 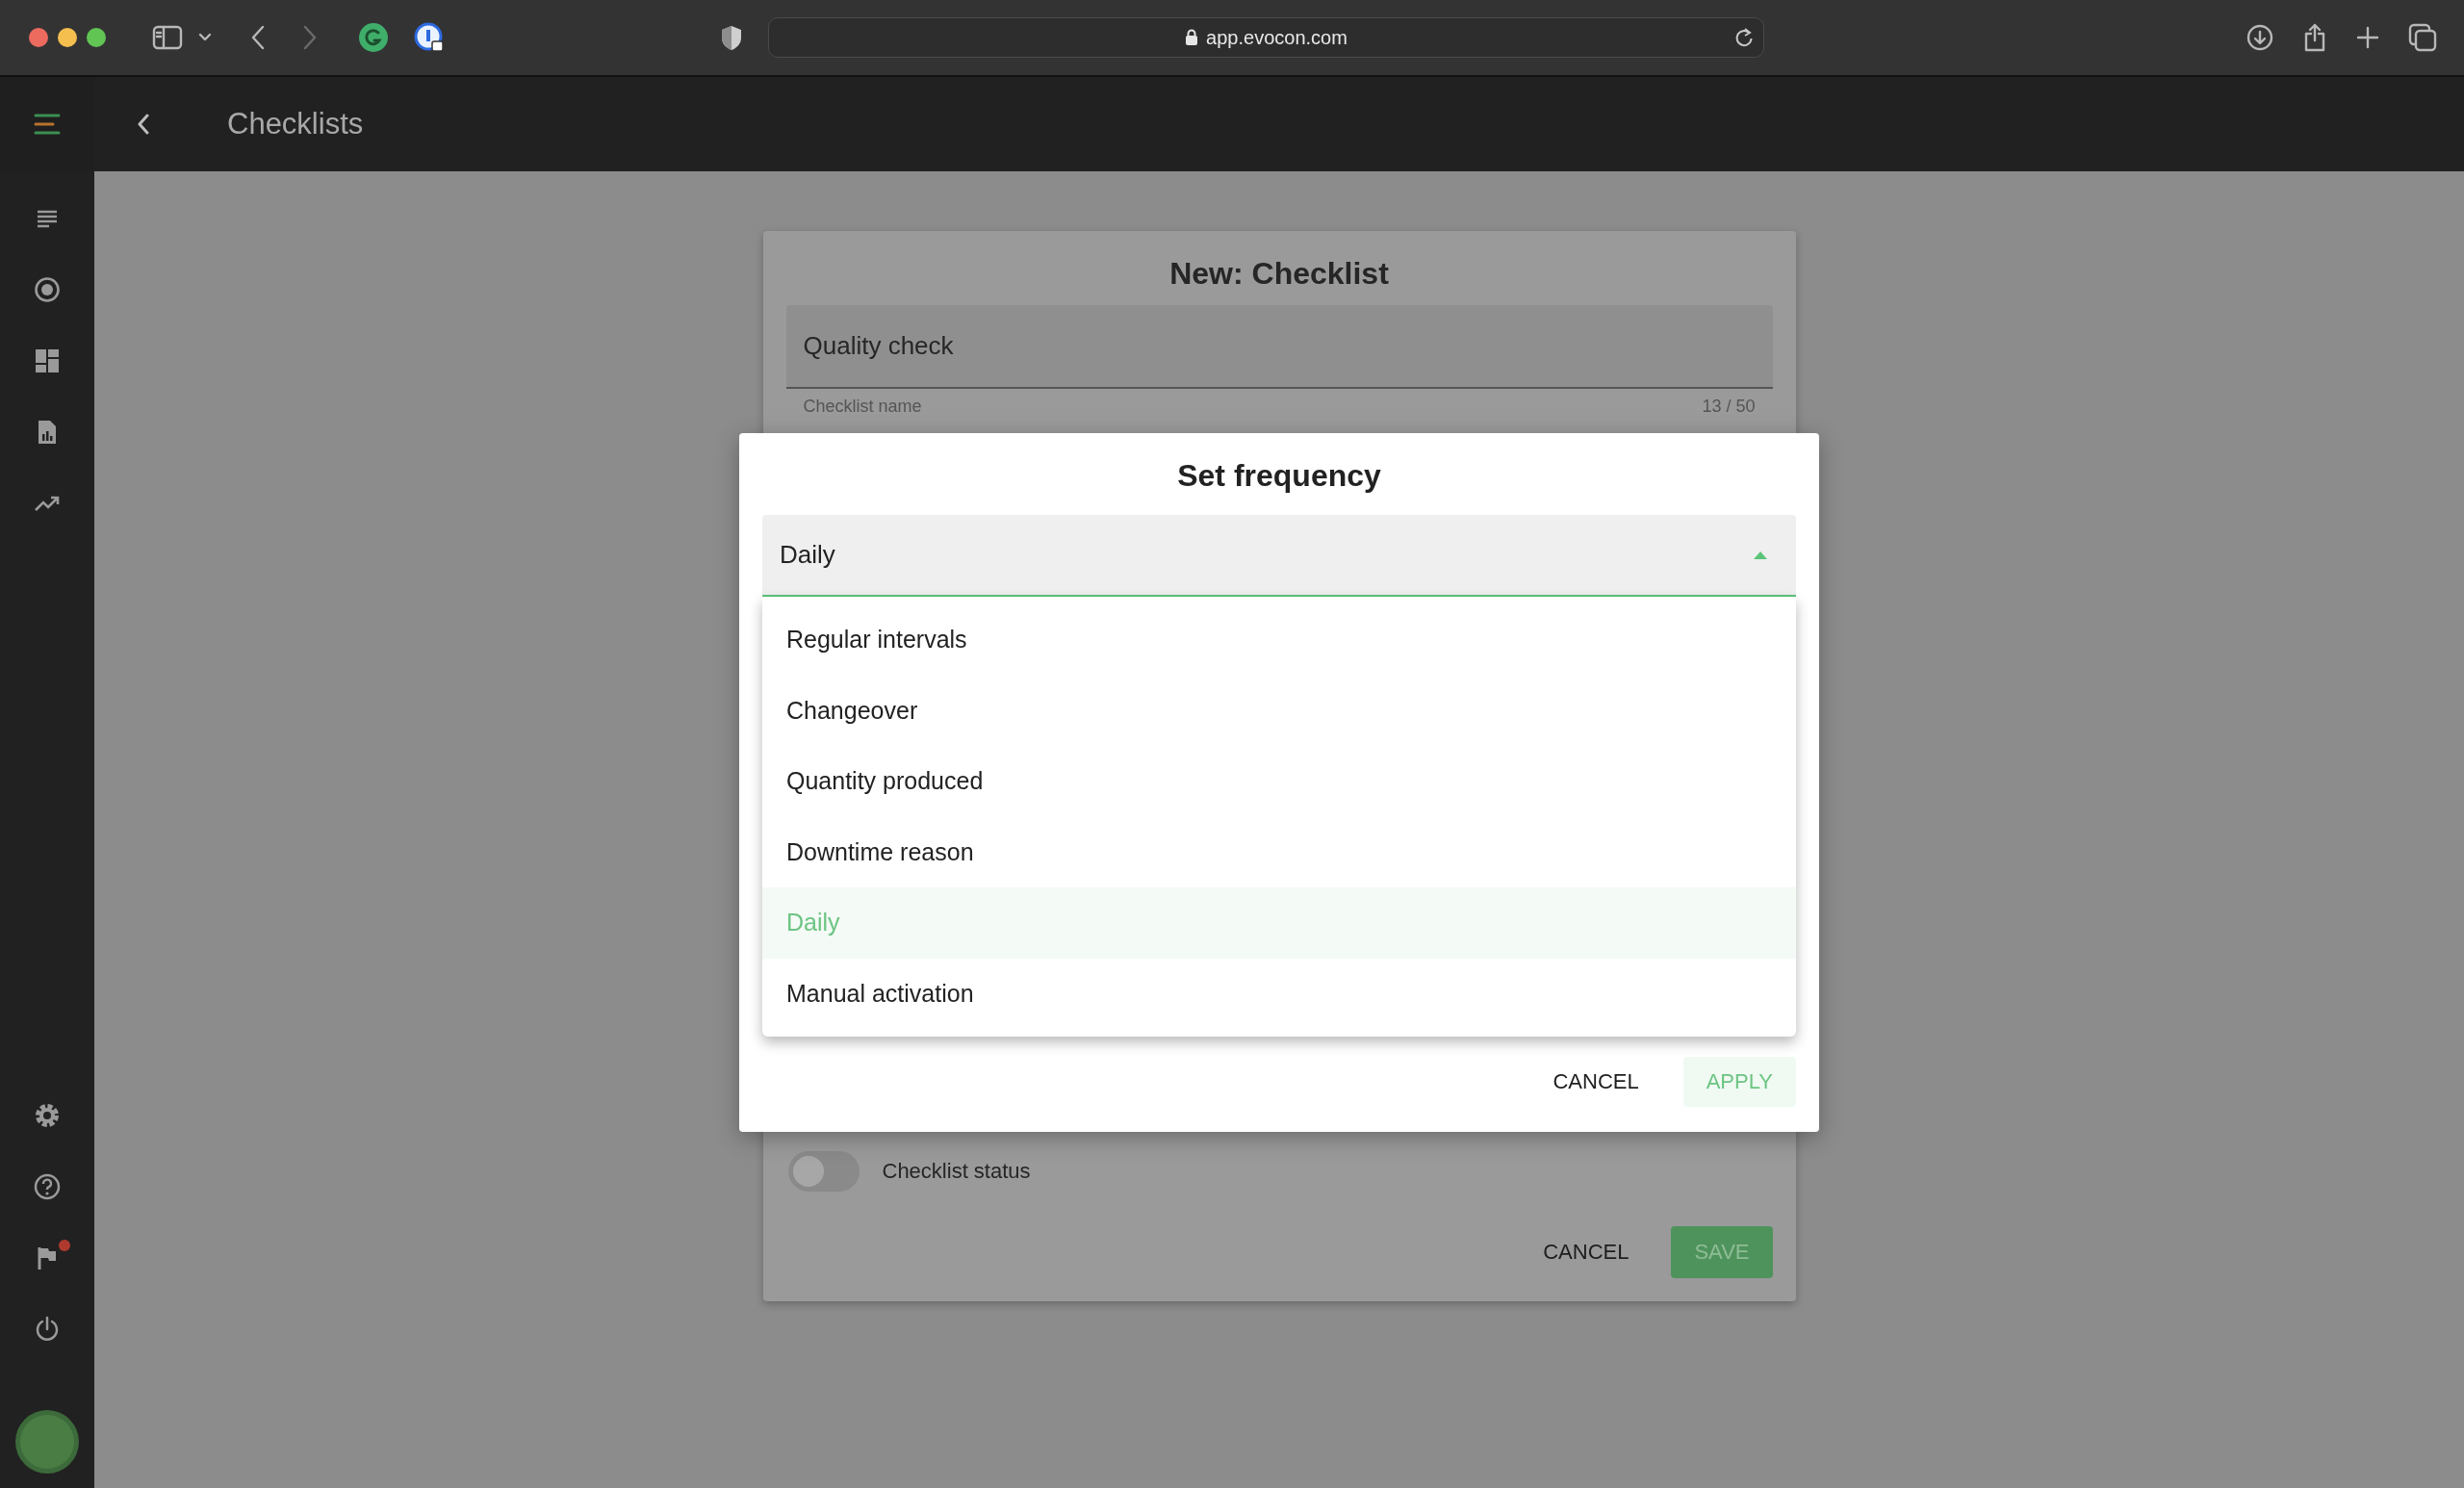 What do you see at coordinates (167, 38) in the screenshot?
I see `sidebar-toggle-icon` at bounding box center [167, 38].